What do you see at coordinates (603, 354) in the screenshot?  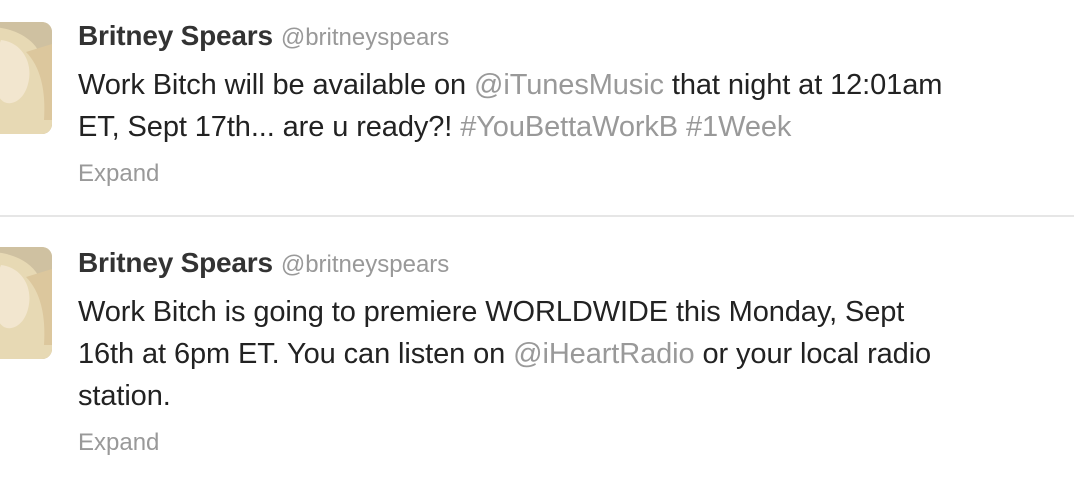 I see `mention-link: @iHeartRadio` at bounding box center [603, 354].